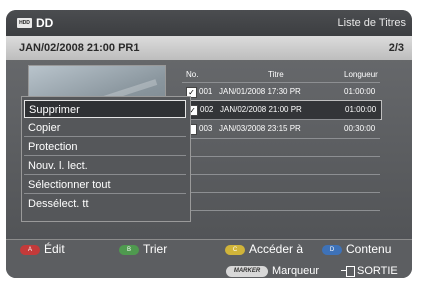 The width and height of the screenshot is (421, 285). What do you see at coordinates (360, 128) in the screenshot?
I see `row-length: 00:30:00` at bounding box center [360, 128].